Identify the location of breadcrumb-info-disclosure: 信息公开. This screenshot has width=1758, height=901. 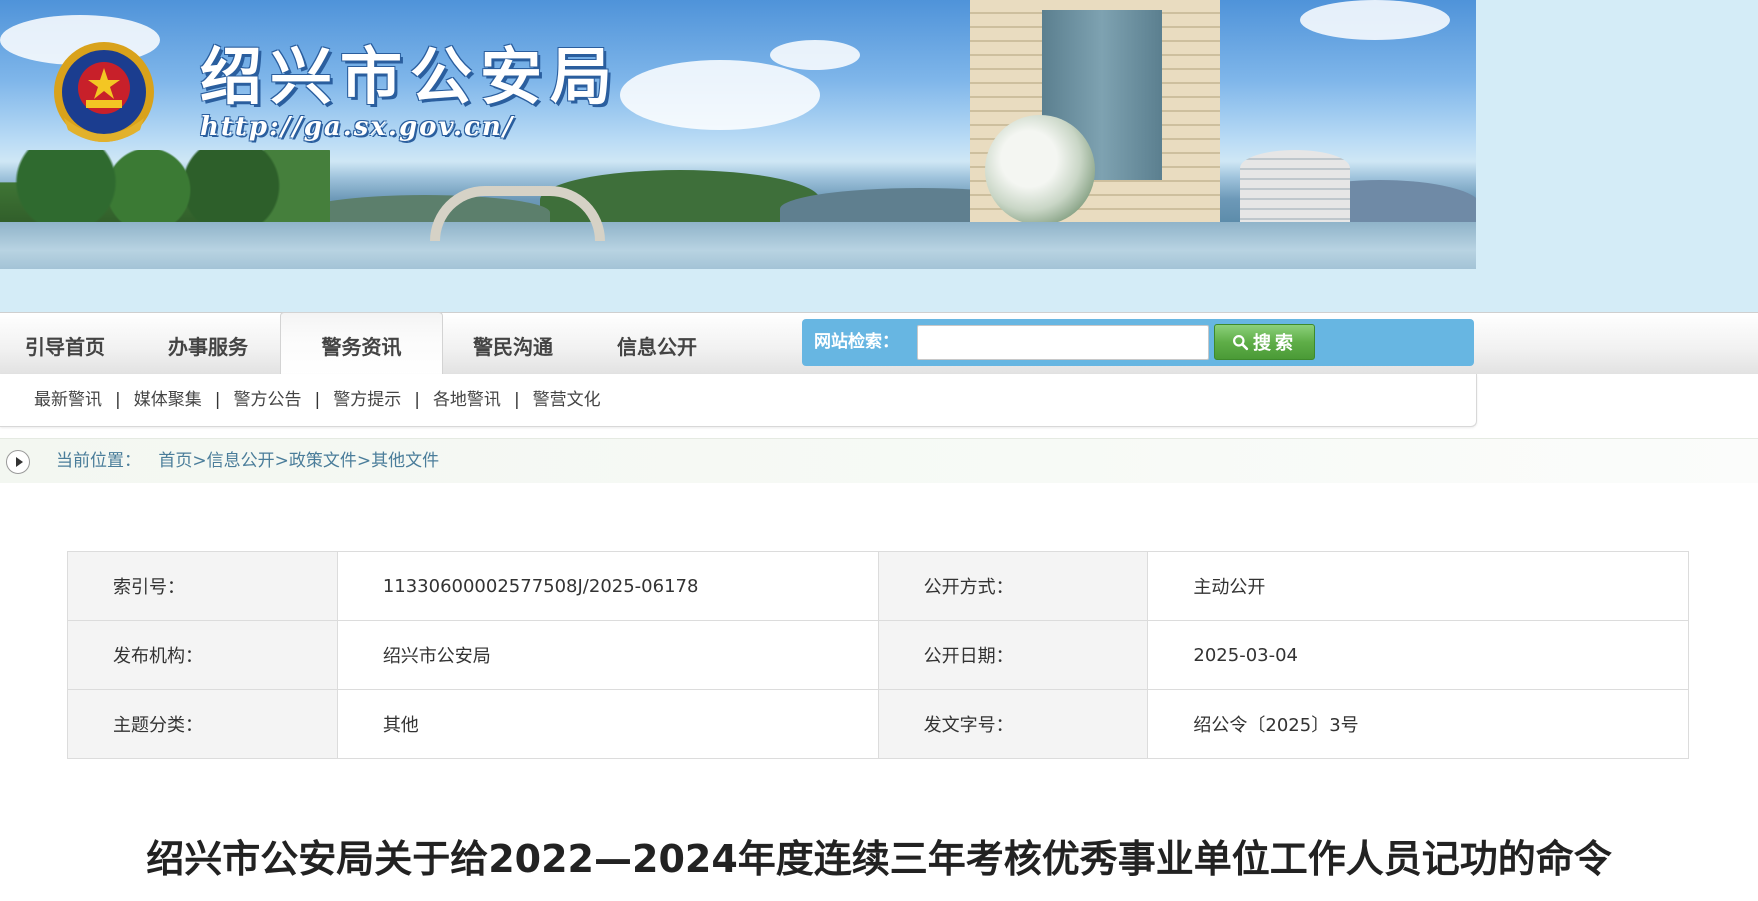
(241, 461).